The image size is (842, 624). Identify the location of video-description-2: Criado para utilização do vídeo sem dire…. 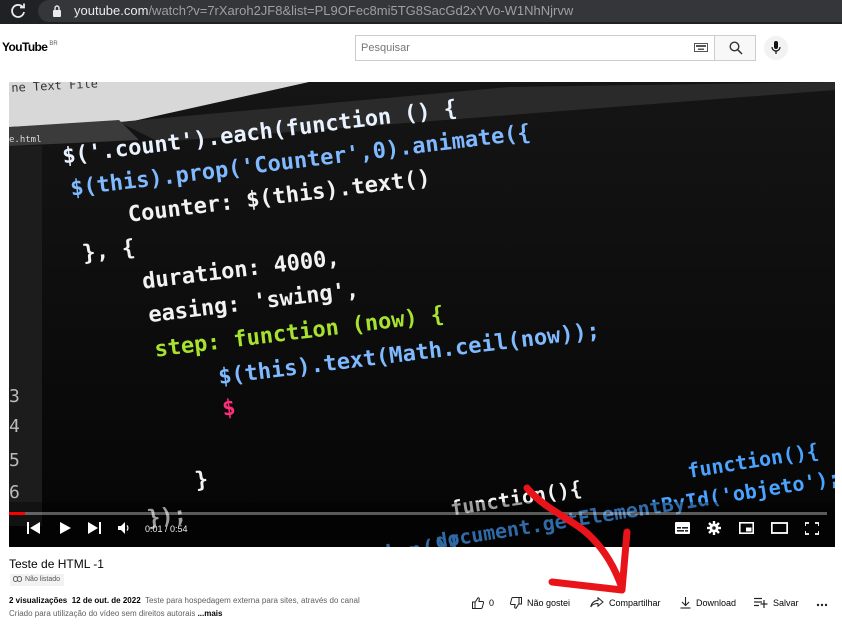
(115, 613).